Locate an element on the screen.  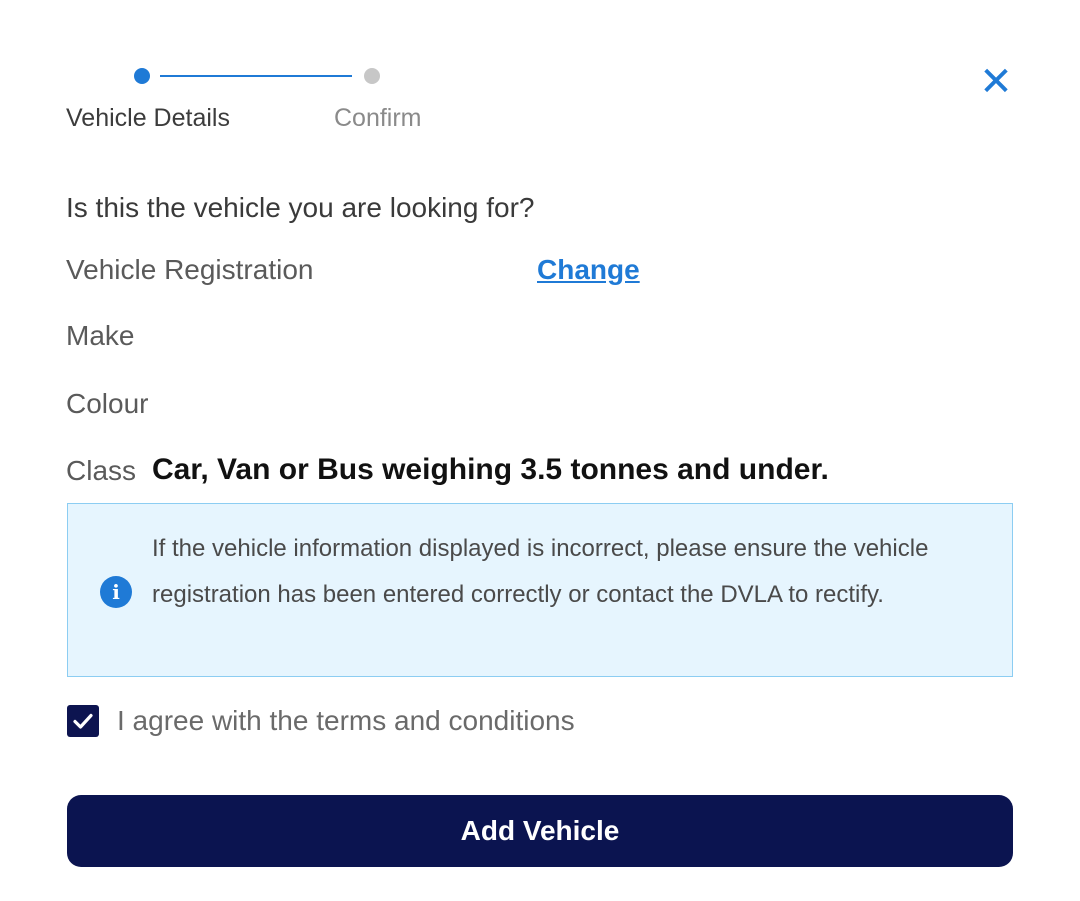
change-link: Change is located at coordinates (588, 270).